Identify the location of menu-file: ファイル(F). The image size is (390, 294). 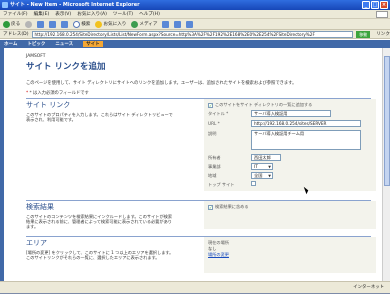
(15, 14).